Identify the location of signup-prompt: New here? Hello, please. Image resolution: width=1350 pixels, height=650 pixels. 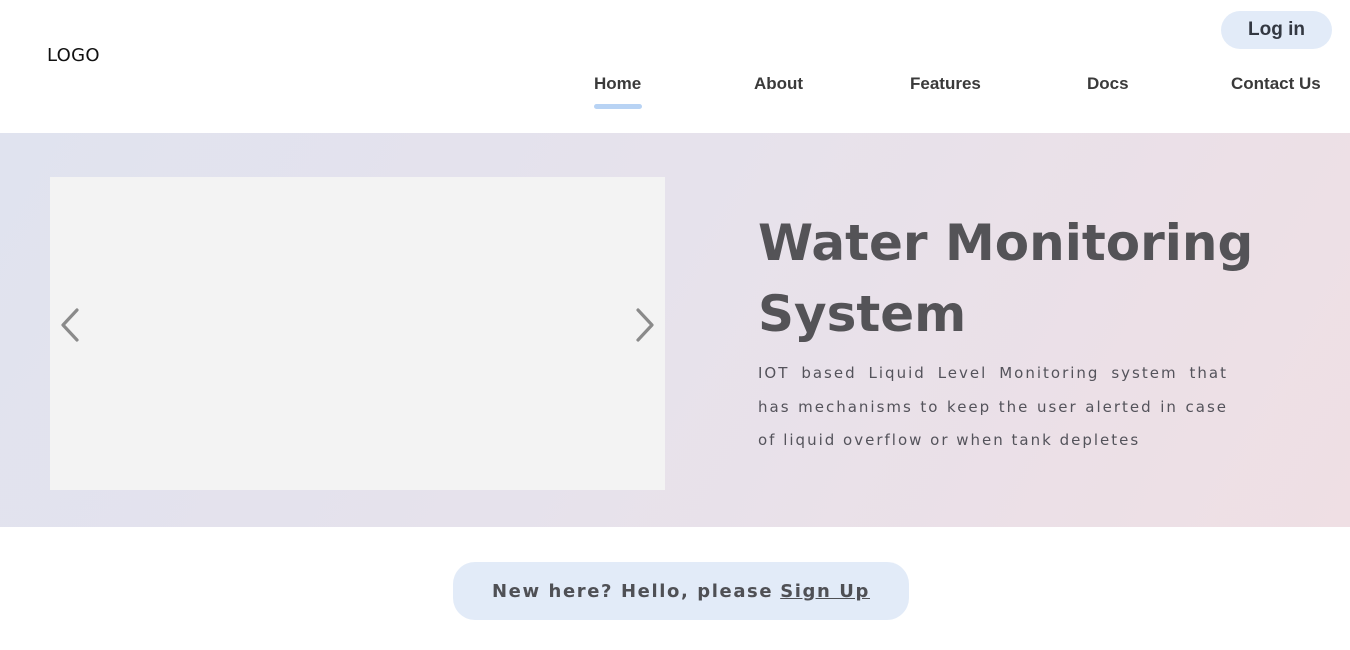
(632, 591).